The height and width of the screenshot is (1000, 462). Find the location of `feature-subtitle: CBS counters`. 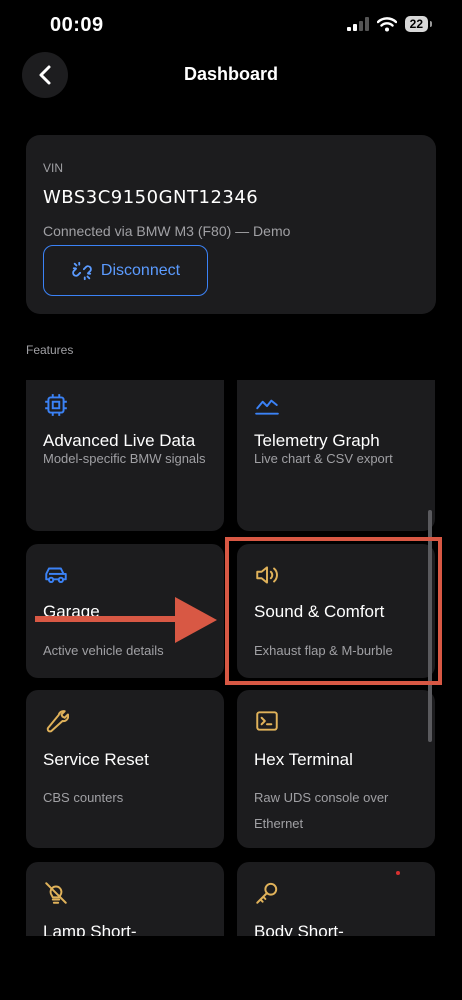

feature-subtitle: CBS counters is located at coordinates (83, 797).